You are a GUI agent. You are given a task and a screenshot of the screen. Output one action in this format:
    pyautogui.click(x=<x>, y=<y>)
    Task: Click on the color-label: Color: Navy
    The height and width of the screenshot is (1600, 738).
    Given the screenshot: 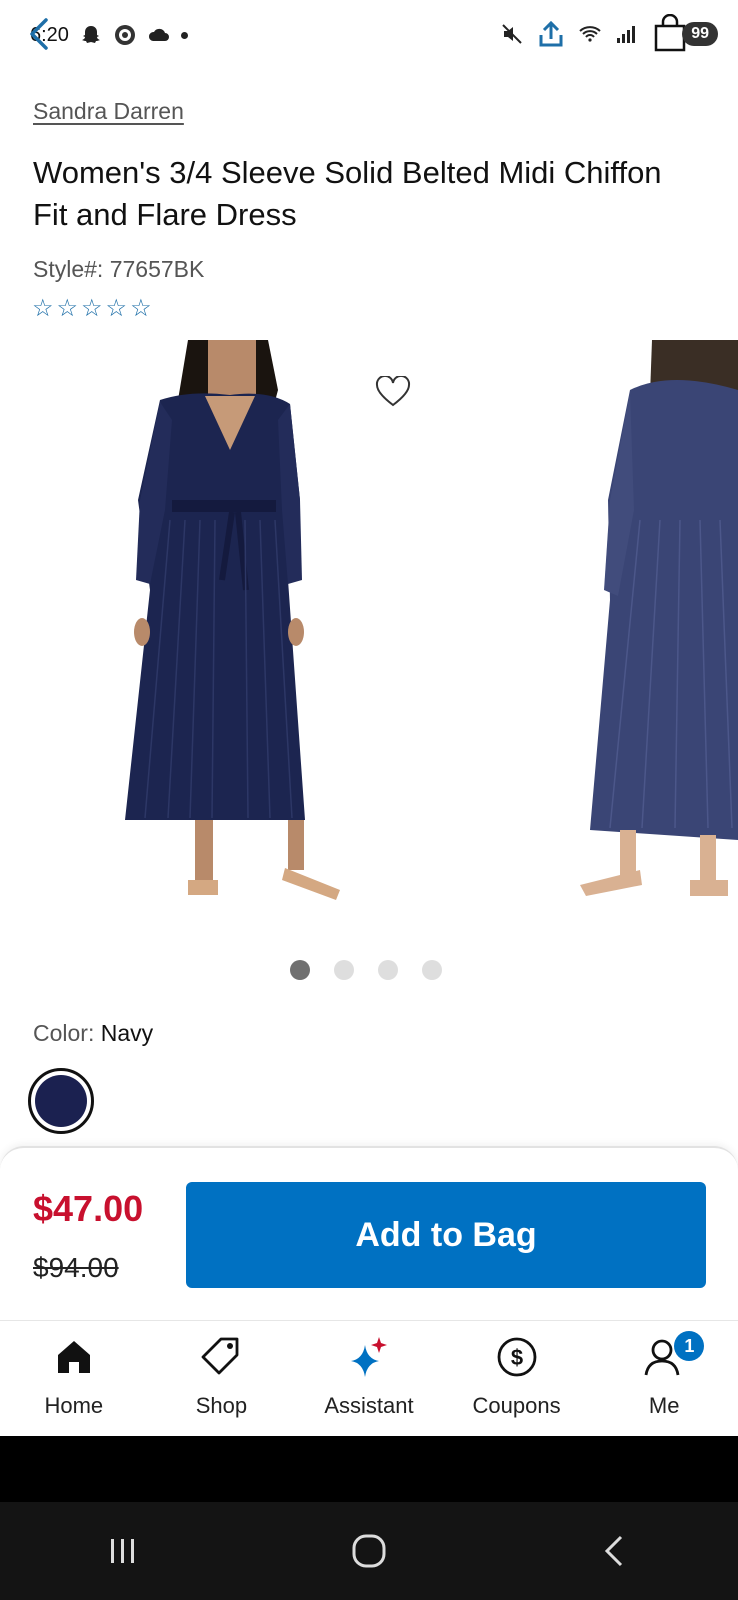 What is the action you would take?
    pyautogui.click(x=93, y=1033)
    